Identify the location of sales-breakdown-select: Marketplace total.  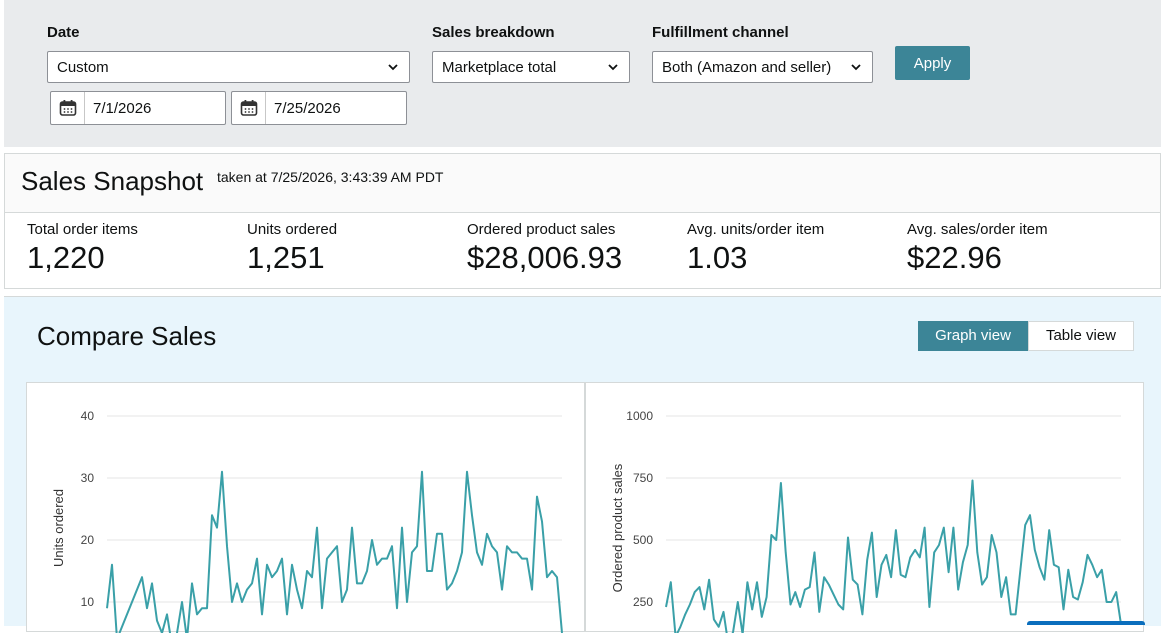
(531, 67).